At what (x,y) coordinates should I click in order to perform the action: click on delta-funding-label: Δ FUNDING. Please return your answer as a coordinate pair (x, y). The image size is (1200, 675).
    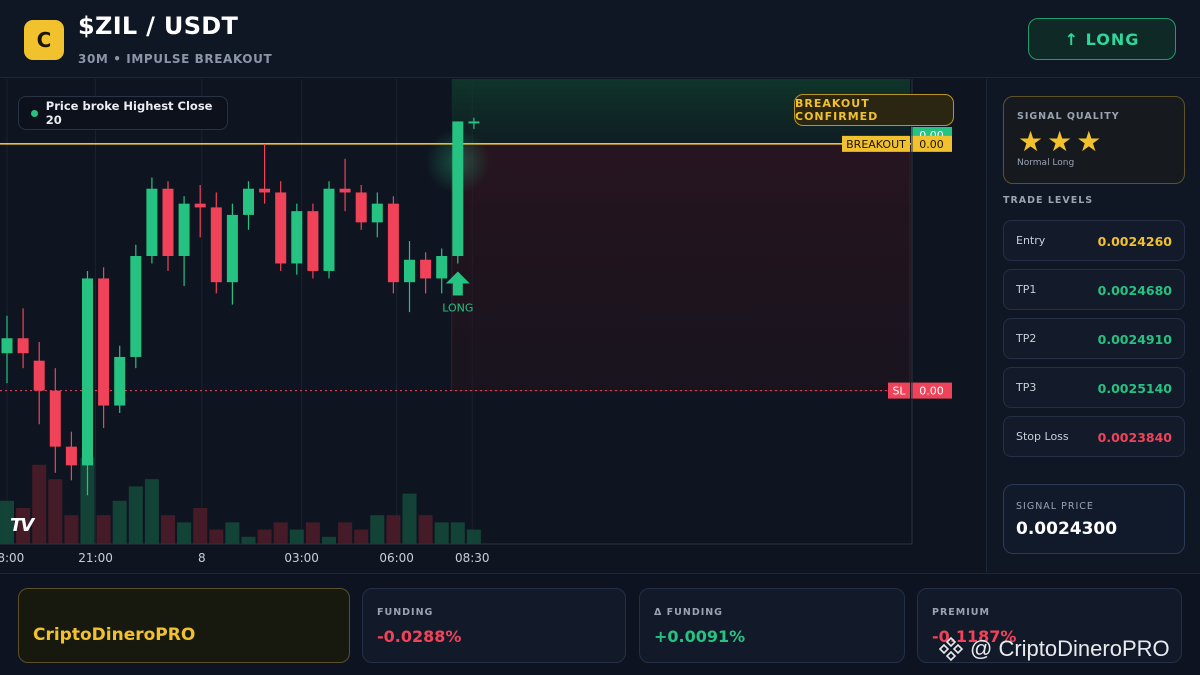
    Looking at the image, I should click on (688, 612).